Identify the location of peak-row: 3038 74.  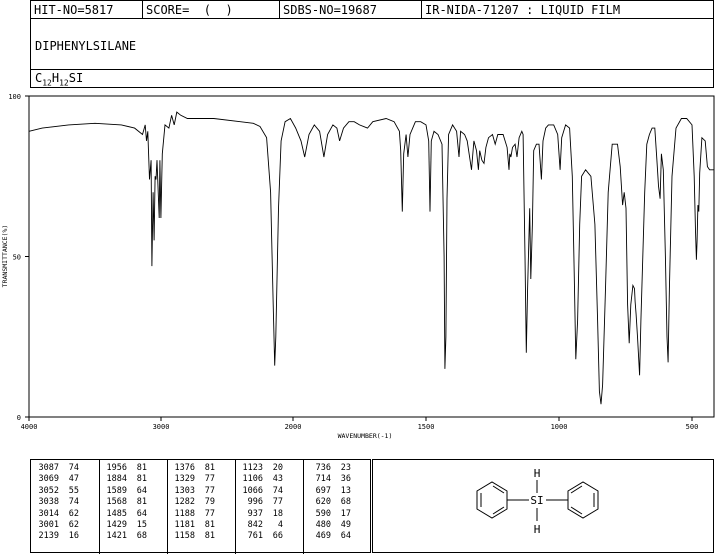
(56, 502).